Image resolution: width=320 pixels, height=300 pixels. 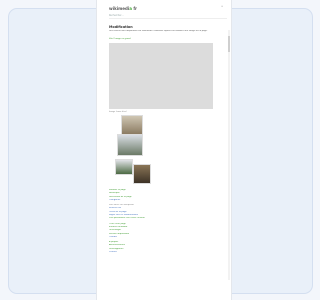 What do you see at coordinates (229, 155) in the screenshot?
I see `scrollbar` at bounding box center [229, 155].